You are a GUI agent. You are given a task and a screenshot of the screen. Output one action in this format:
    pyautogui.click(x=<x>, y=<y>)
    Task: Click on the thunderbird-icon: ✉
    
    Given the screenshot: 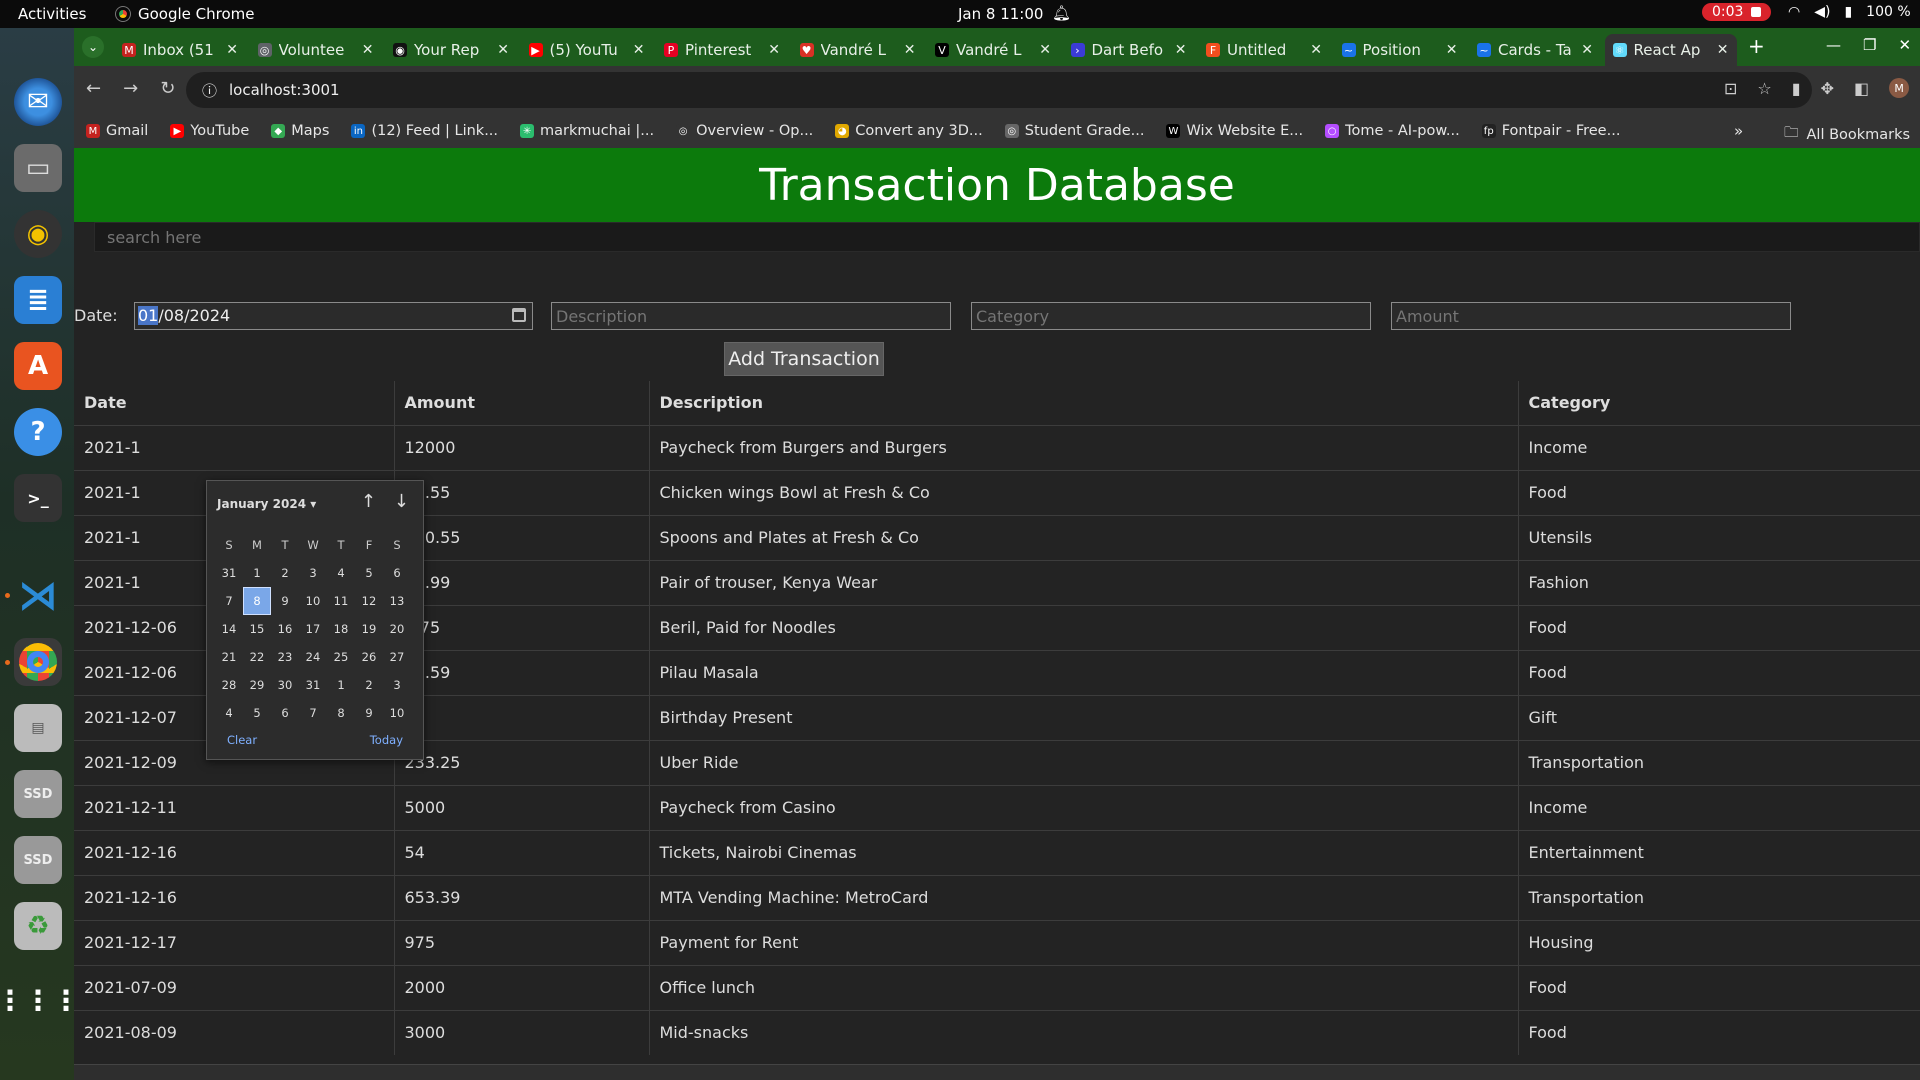 What is the action you would take?
    pyautogui.click(x=38, y=102)
    